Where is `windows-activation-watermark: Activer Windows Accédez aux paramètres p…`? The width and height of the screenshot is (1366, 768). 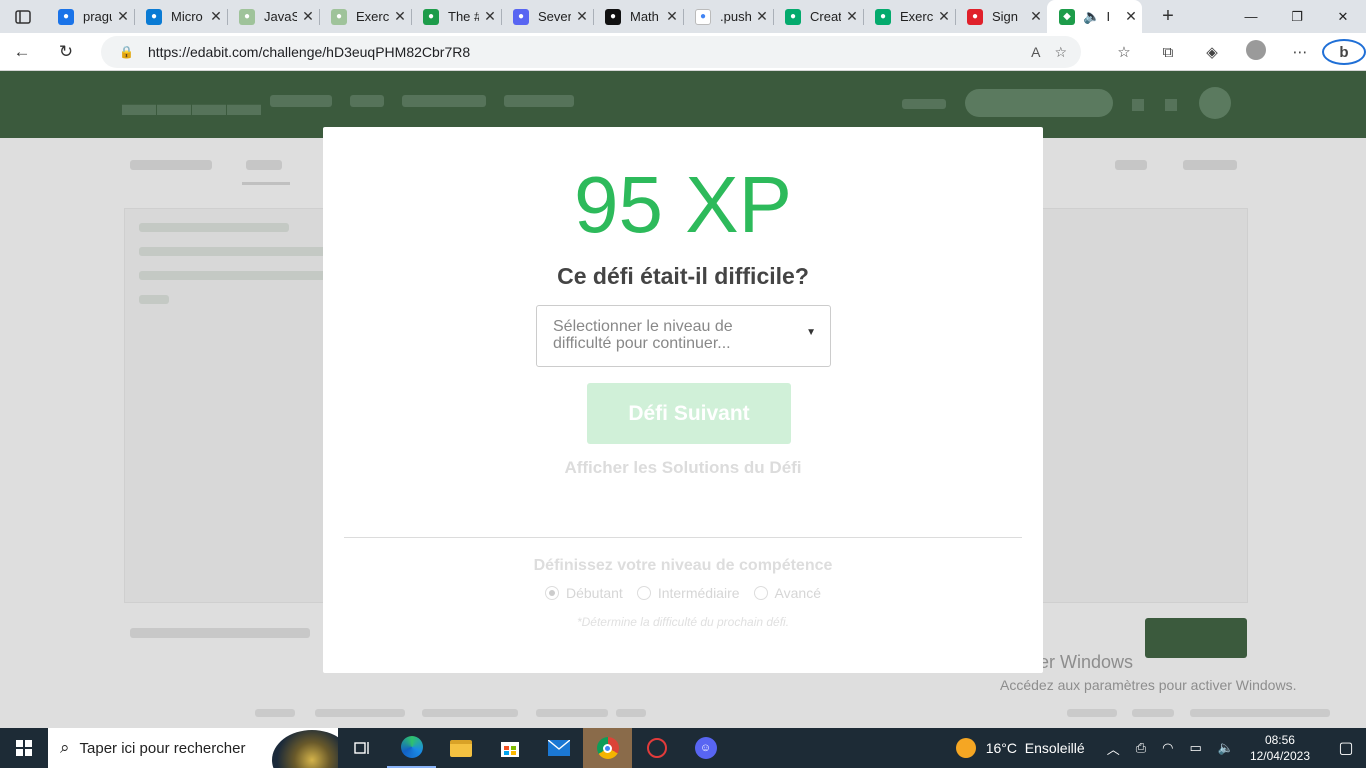
windows-activation-watermark: Activer Windows Accédez aux paramètres p… is located at coordinates (1148, 672).